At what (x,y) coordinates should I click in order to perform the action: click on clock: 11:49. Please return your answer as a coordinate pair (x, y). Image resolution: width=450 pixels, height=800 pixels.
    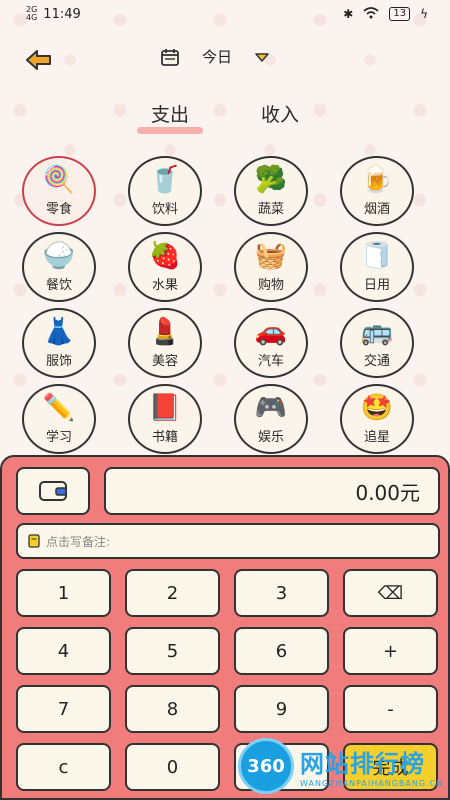
    Looking at the image, I should click on (62, 14).